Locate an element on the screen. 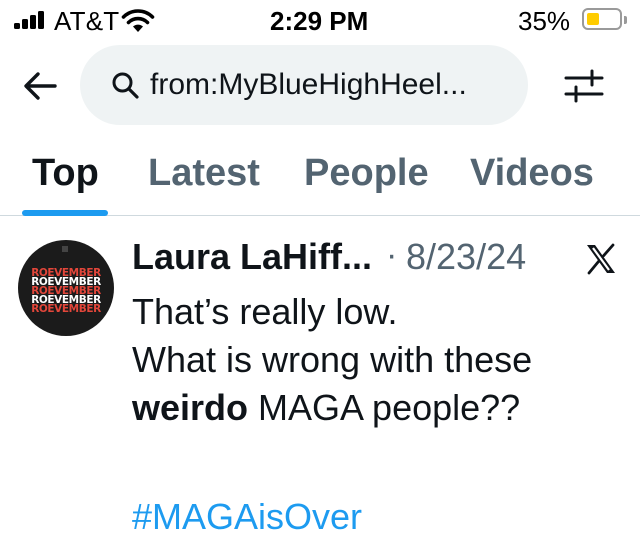 The width and height of the screenshot is (640, 559). battery-fill is located at coordinates (593, 19).